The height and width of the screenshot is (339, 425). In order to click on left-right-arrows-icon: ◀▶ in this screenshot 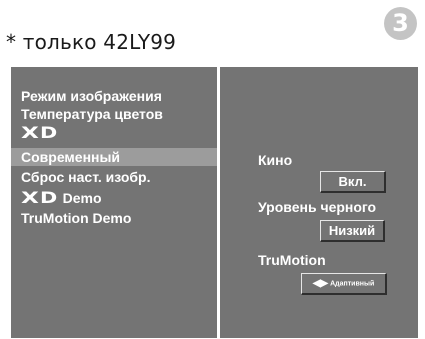, I will do `click(320, 283)`.